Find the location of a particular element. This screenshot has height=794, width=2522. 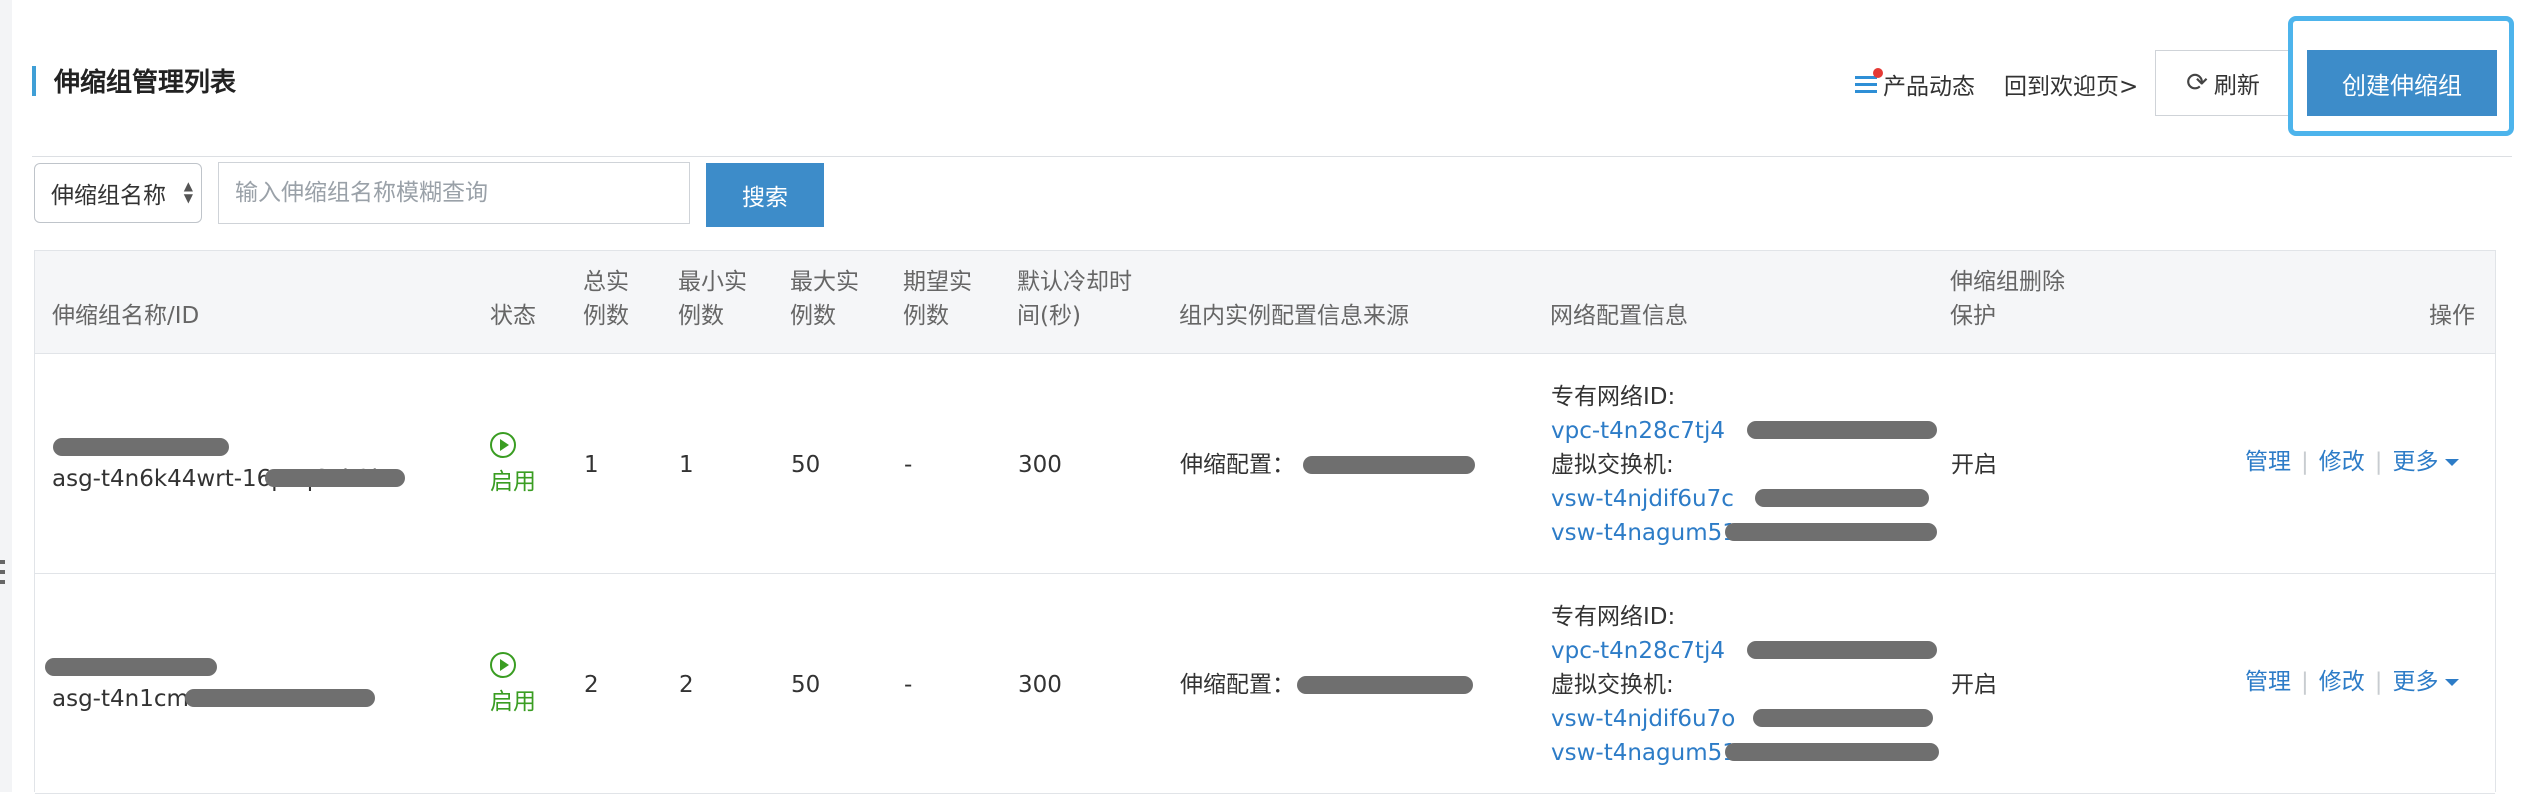

col-cooldown-line2: 间(秒) is located at coordinates (1049, 316).